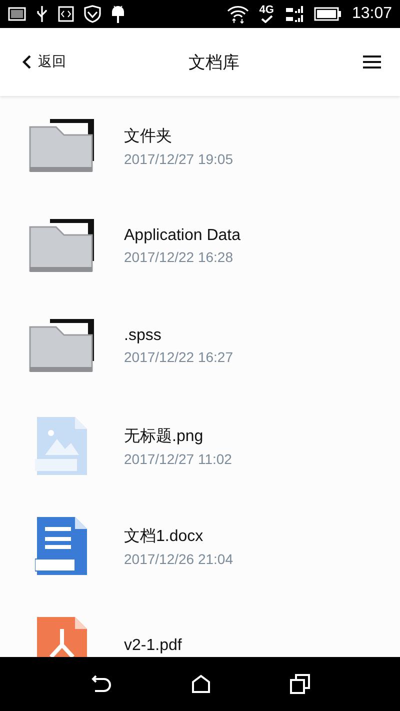 This screenshot has height=711, width=400. I want to click on page-title: 文档库, so click(214, 63).